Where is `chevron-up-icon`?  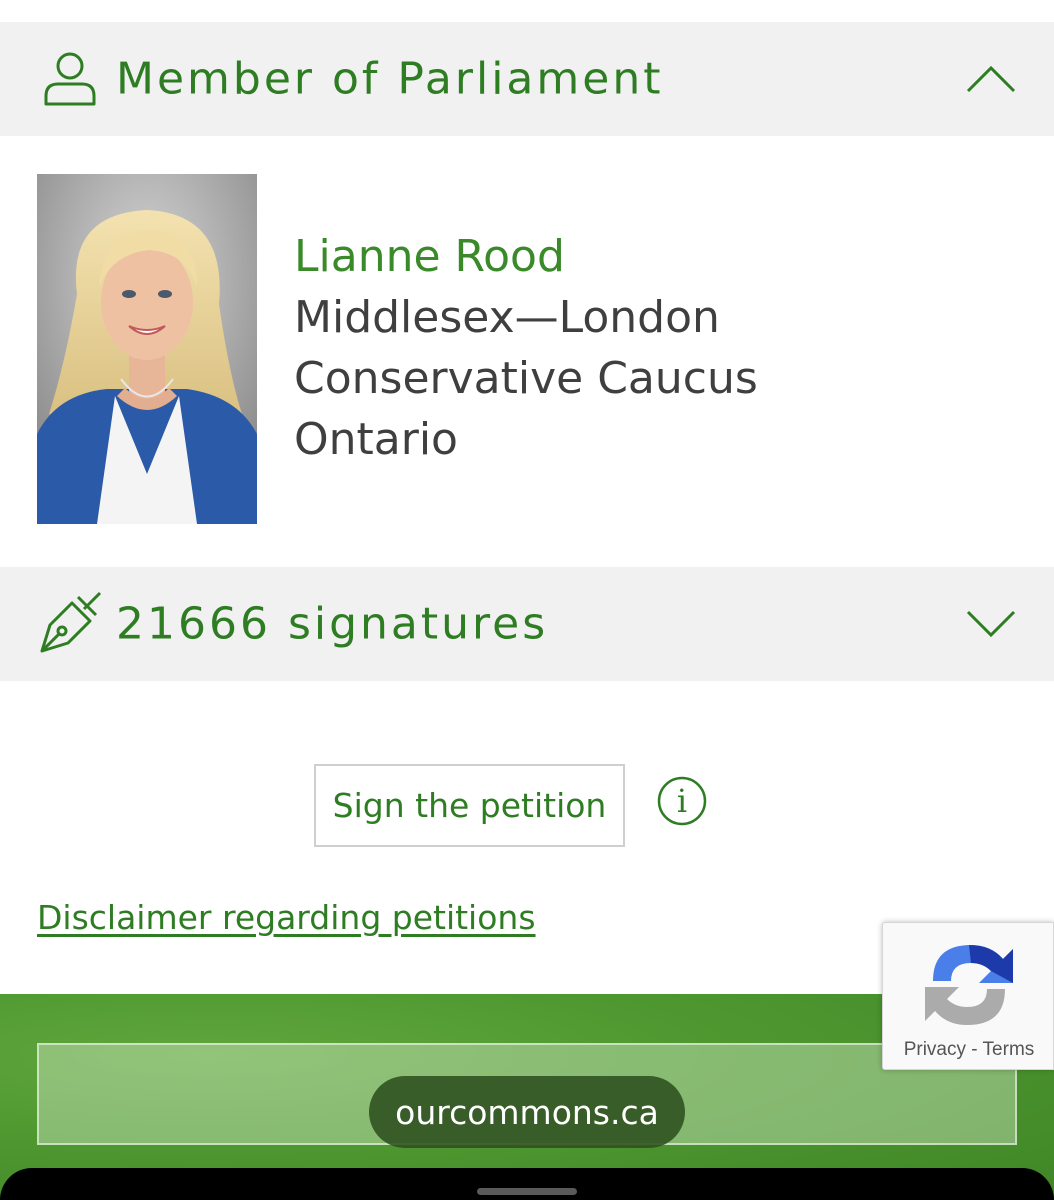 chevron-up-icon is located at coordinates (991, 79).